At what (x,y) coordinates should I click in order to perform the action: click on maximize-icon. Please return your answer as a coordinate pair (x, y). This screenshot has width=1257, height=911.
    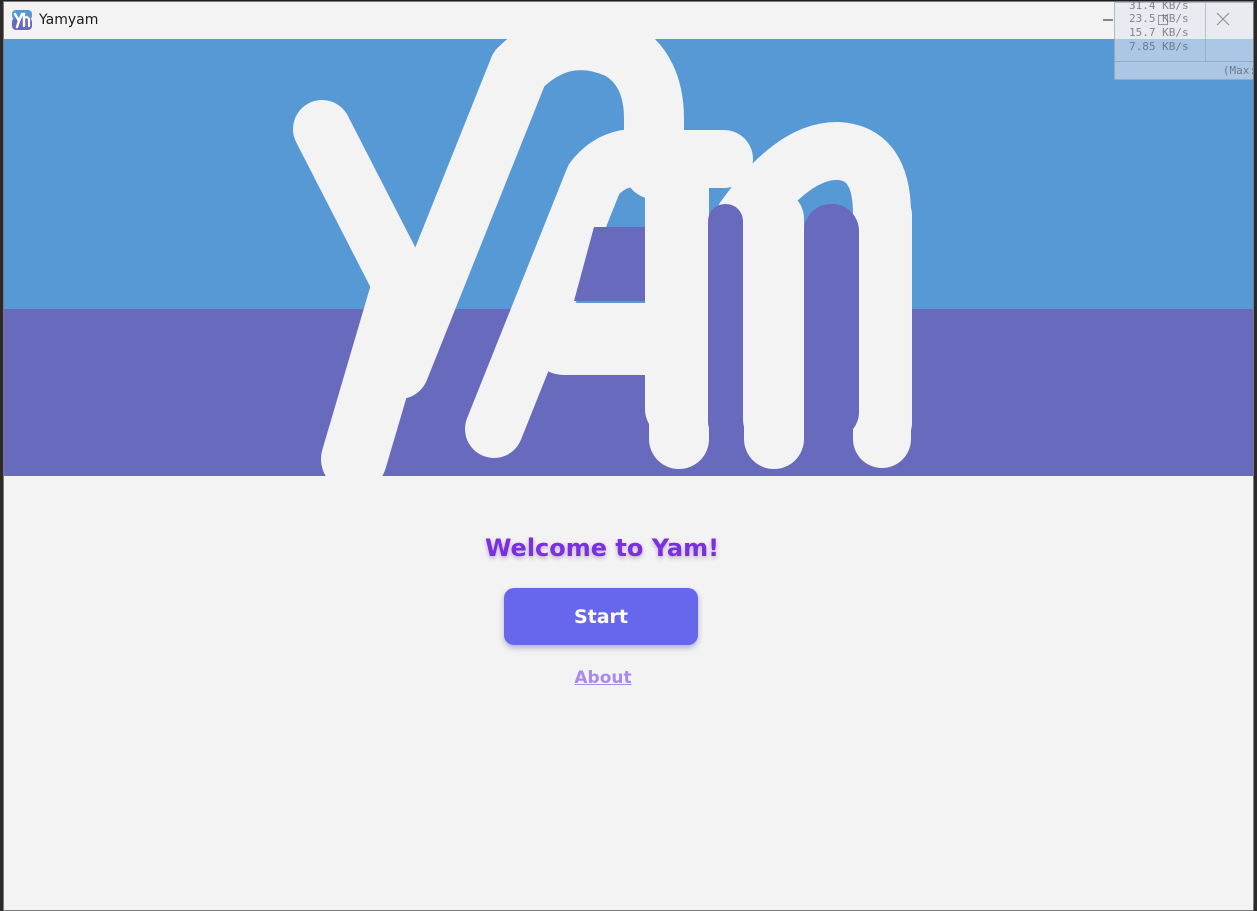
    Looking at the image, I should click on (1163, 20).